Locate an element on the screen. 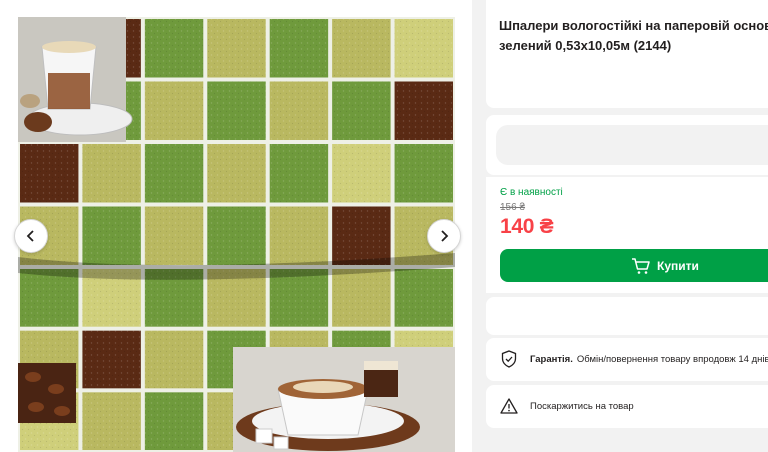 The image size is (768, 452). chevron-left-icon is located at coordinates (30, 236).